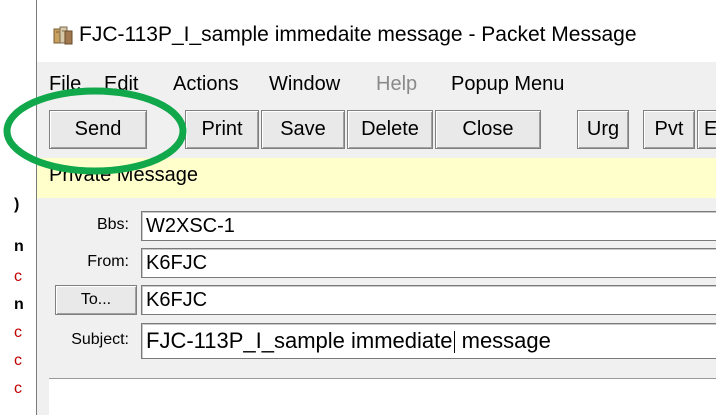 Image resolution: width=716 pixels, height=419 pixels. What do you see at coordinates (206, 84) in the screenshot?
I see `menu-actions: Actions` at bounding box center [206, 84].